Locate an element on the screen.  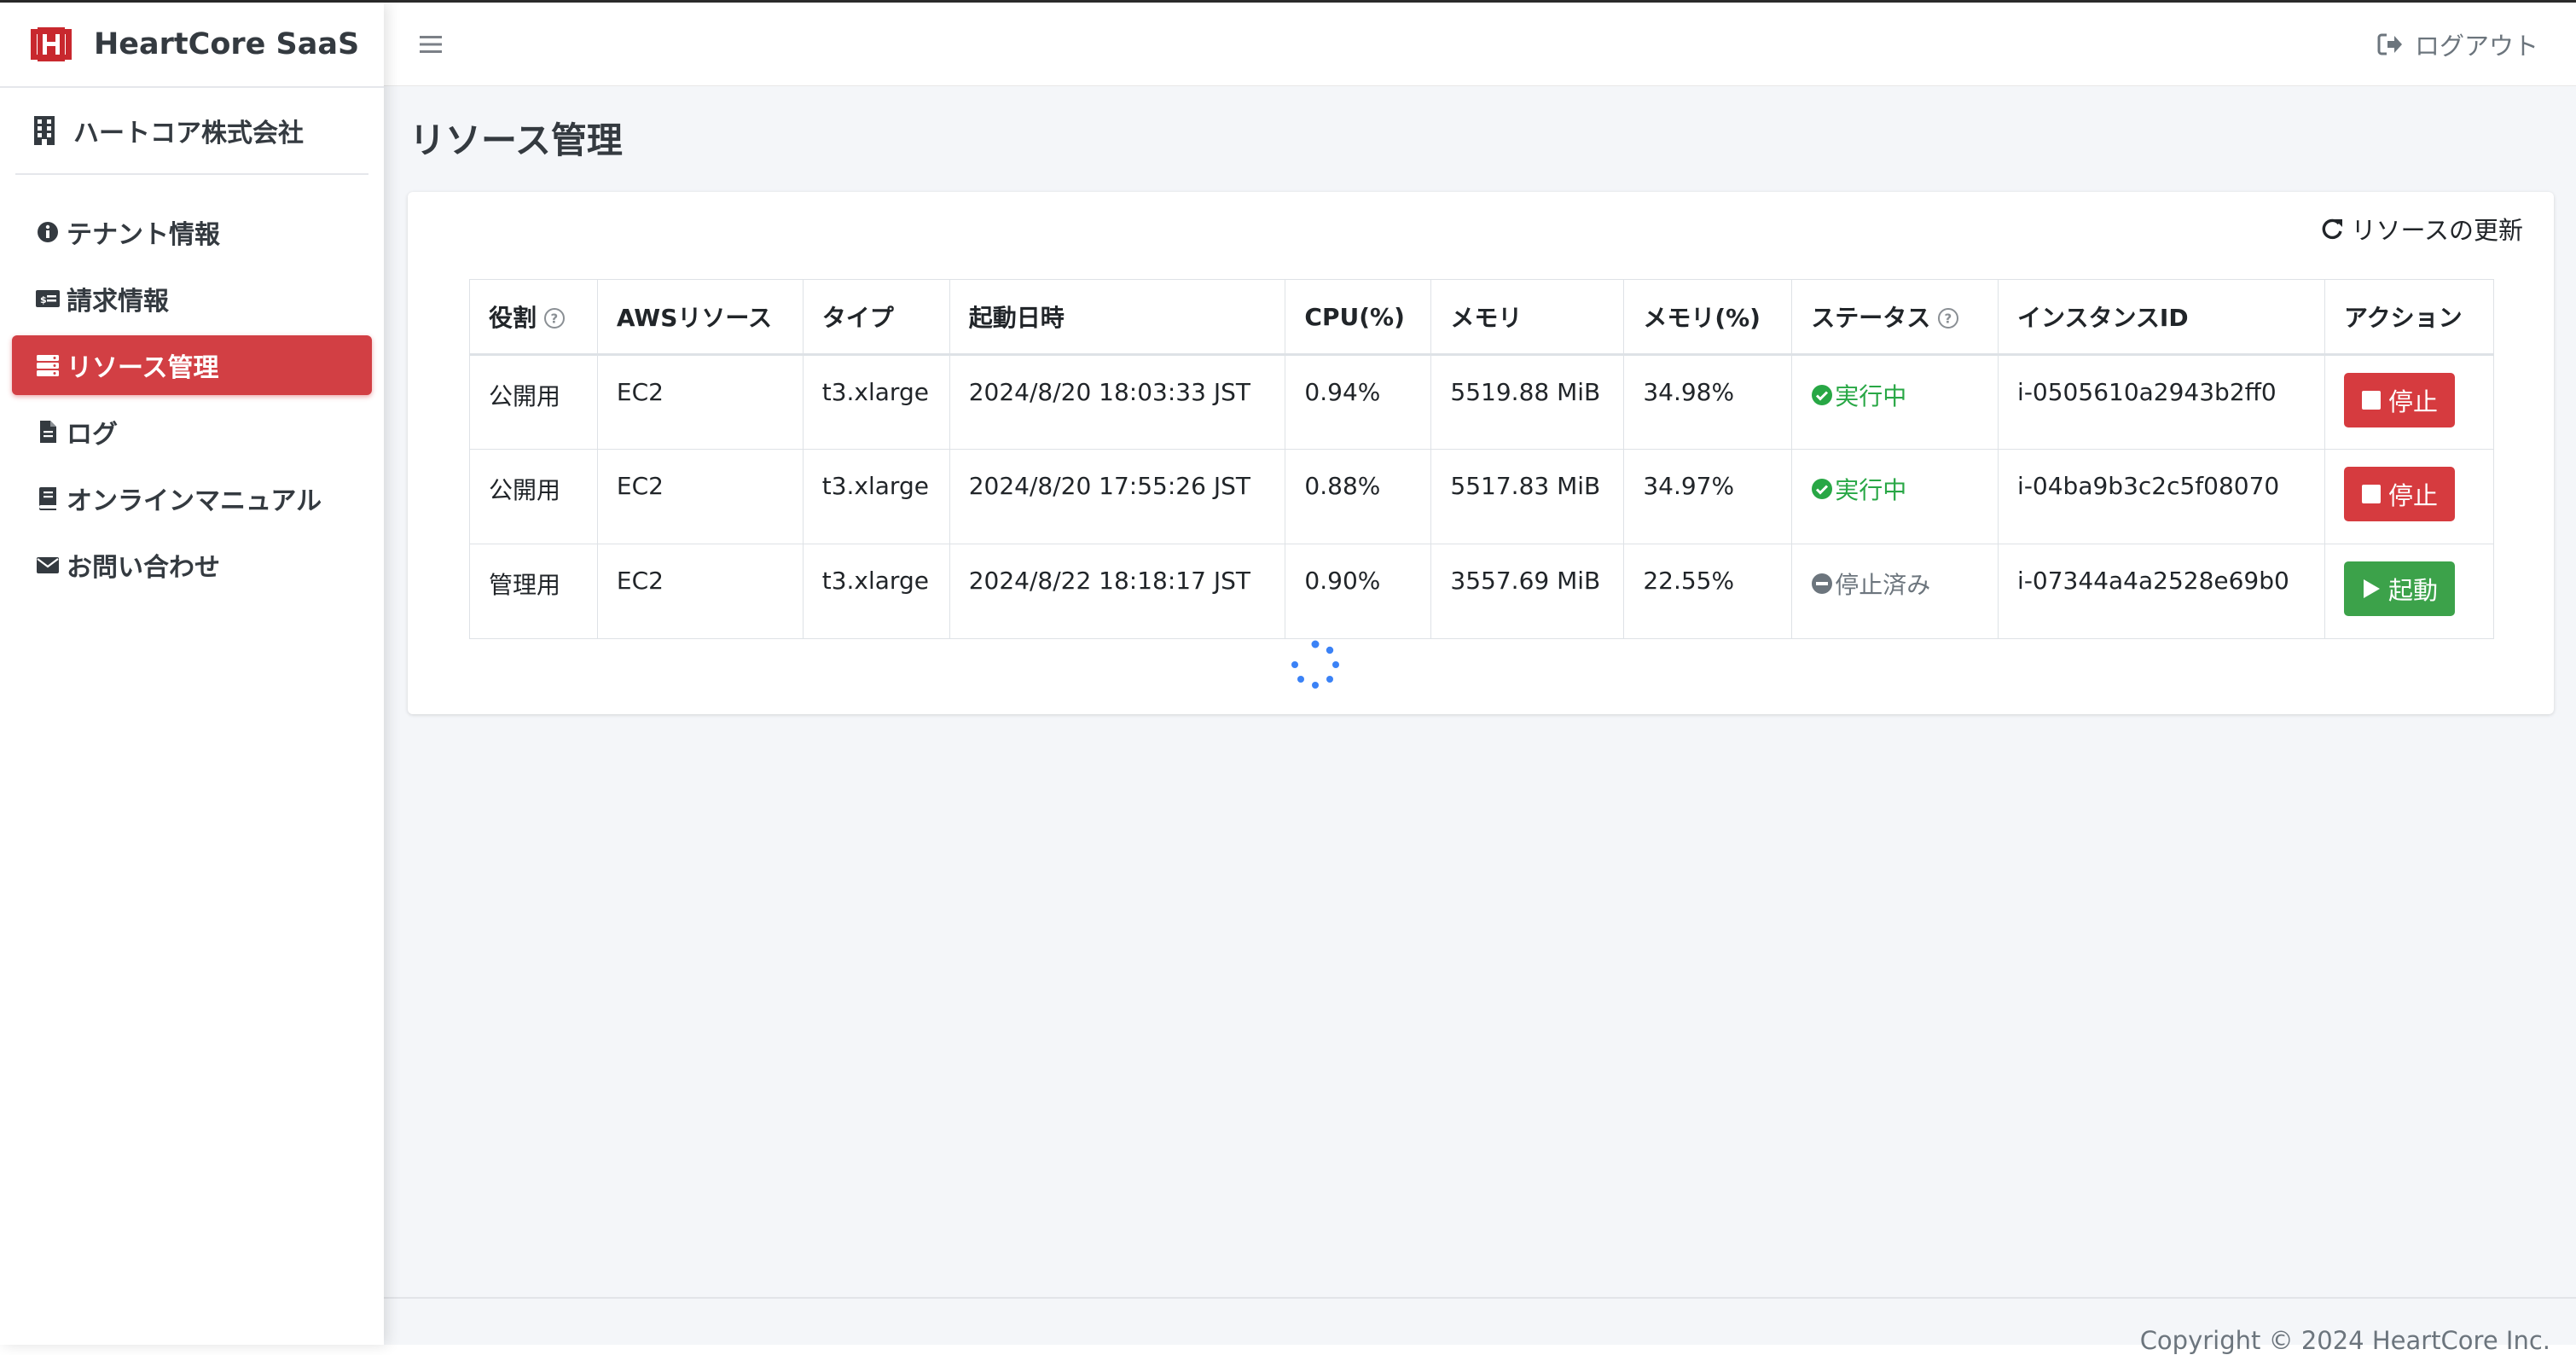
sidebar-item-contact: お問い合わせ is located at coordinates (192, 565).